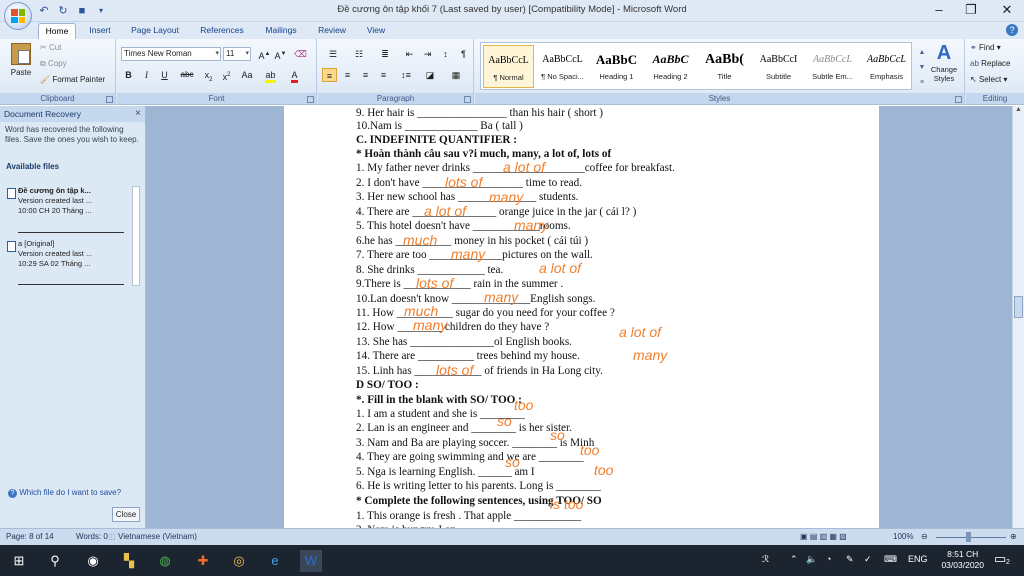 Image resolution: width=1024 pixels, height=576 pixels. I want to click on language-status: Vietnamese (Vietnam), so click(157, 537).